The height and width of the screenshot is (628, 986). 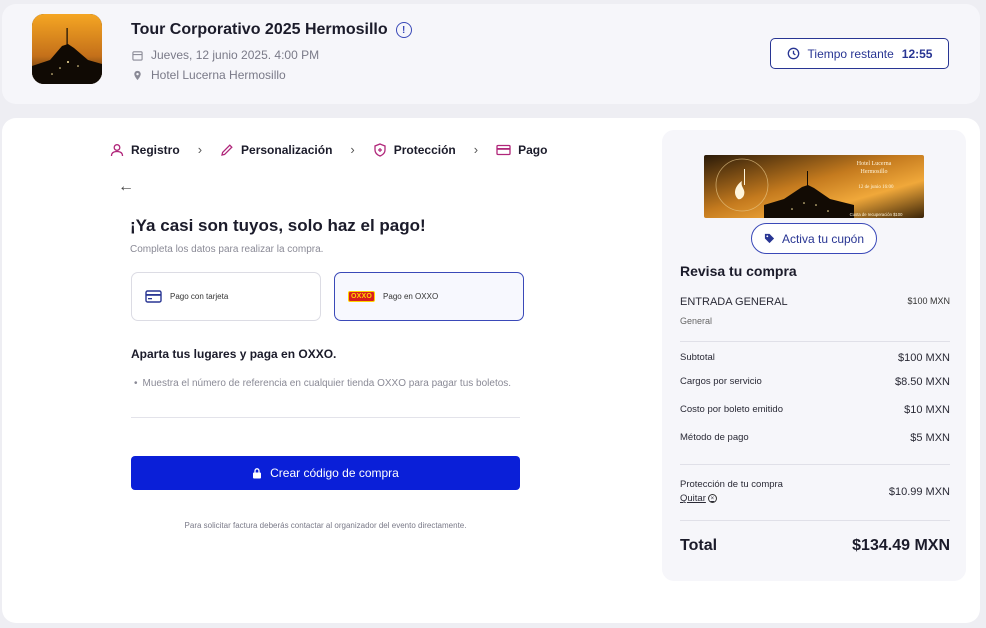 I want to click on protection-value: $10.99 MXN, so click(x=919, y=492).